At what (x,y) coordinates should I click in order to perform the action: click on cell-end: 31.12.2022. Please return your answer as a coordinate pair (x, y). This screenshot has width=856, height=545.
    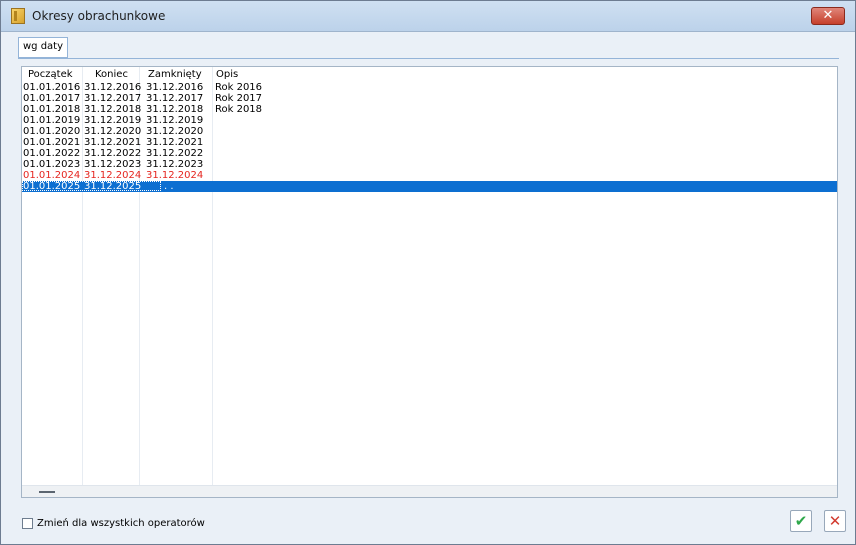
    Looking at the image, I should click on (113, 153).